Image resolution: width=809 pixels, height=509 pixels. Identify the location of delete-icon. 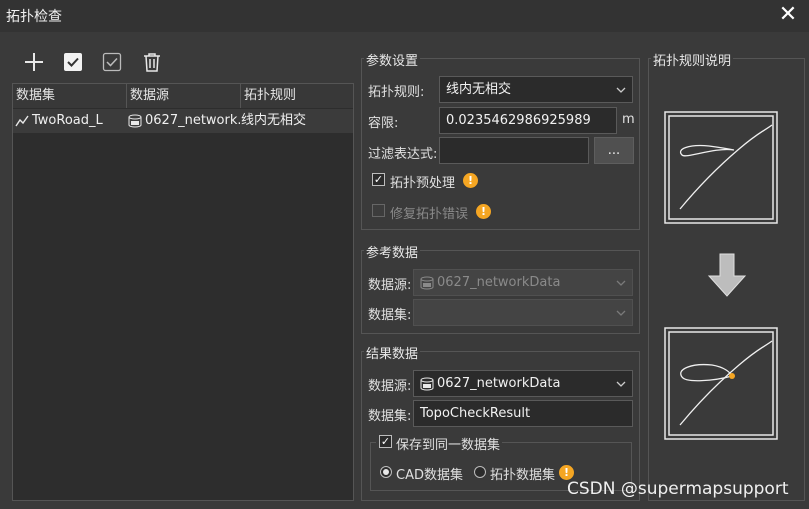
(152, 62).